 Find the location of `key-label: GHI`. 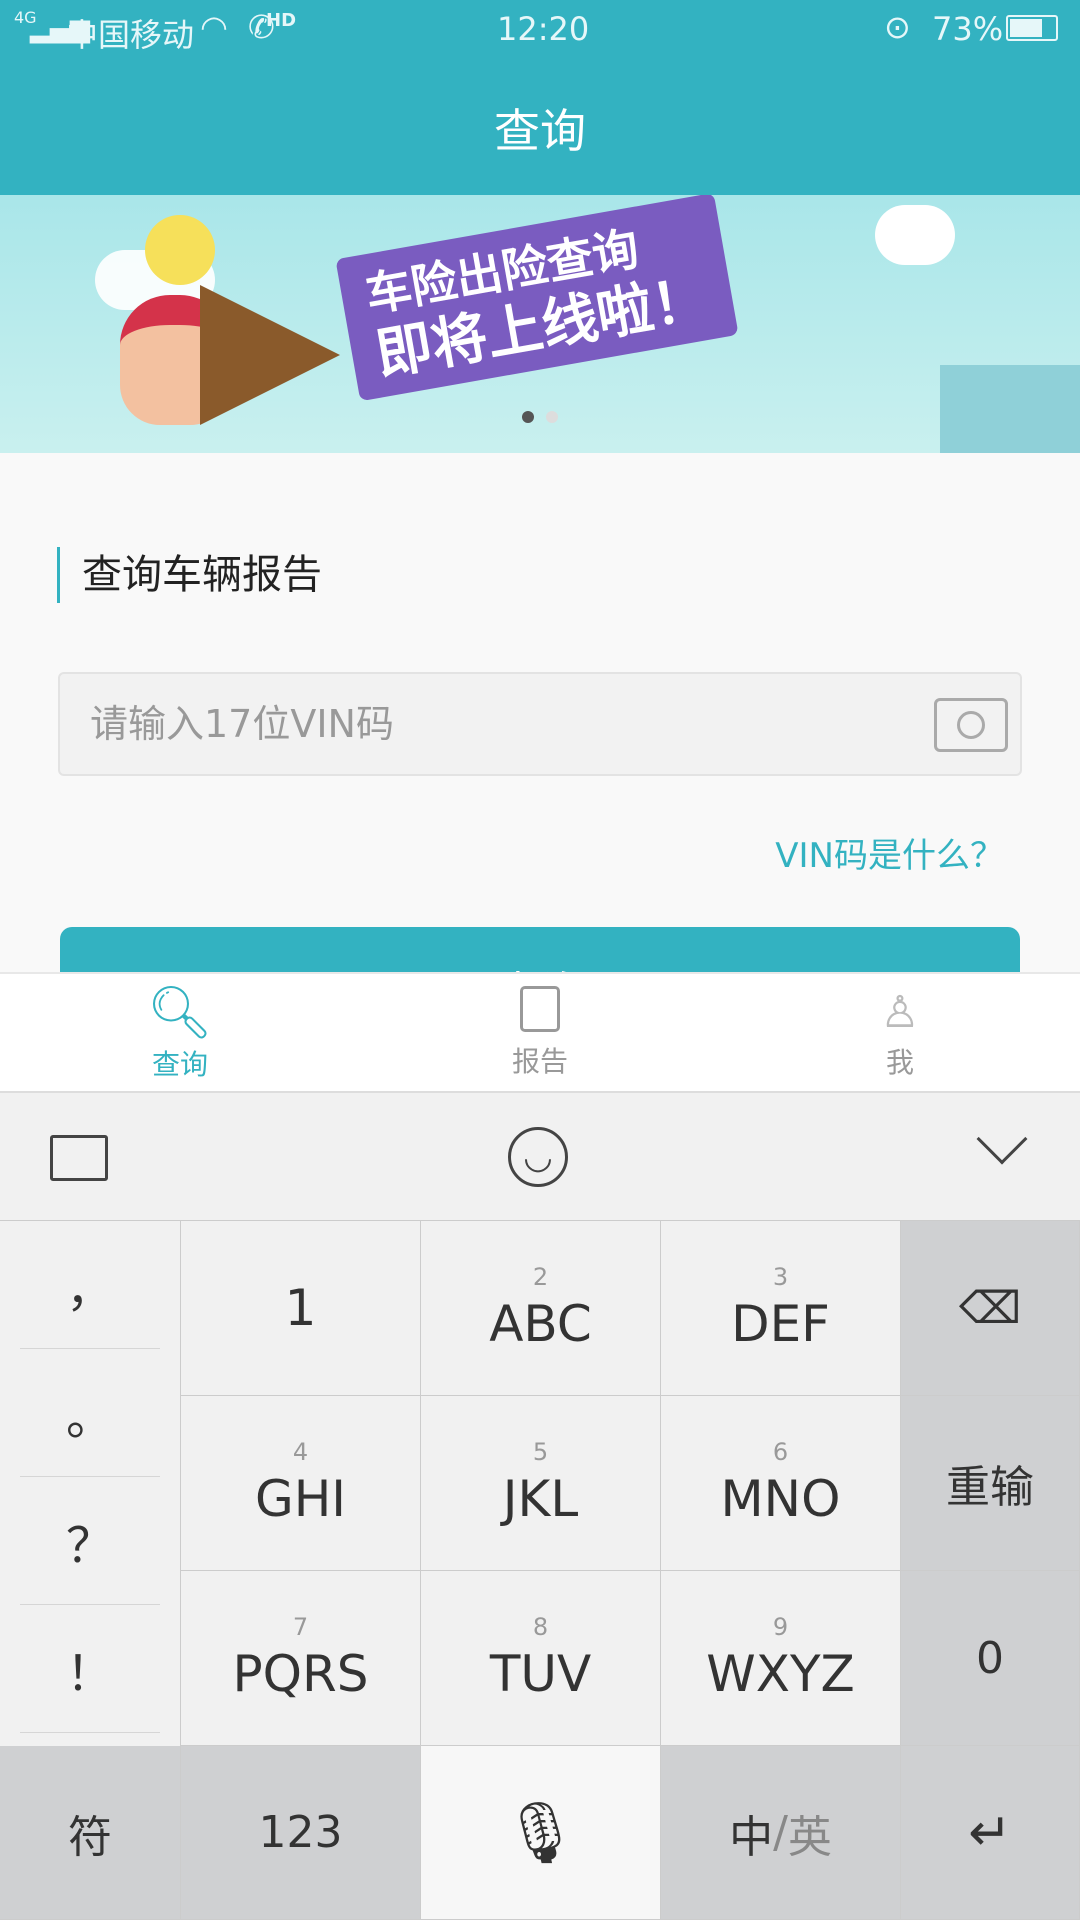

key-label: GHI is located at coordinates (300, 1499).